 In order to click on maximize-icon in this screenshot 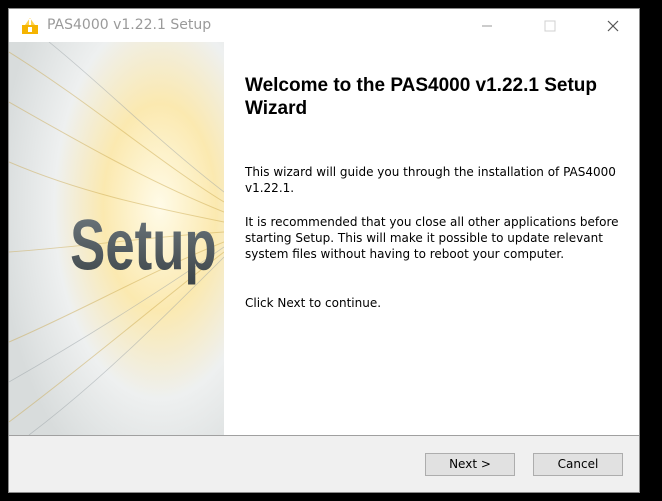, I will do `click(550, 26)`.